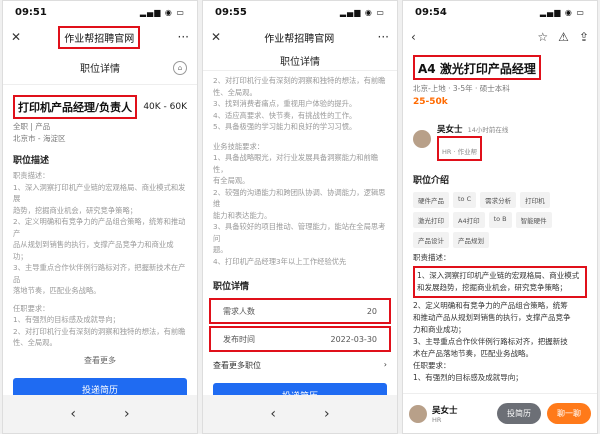  I want to click on desc-line: 职责描述：, so click(432, 257).